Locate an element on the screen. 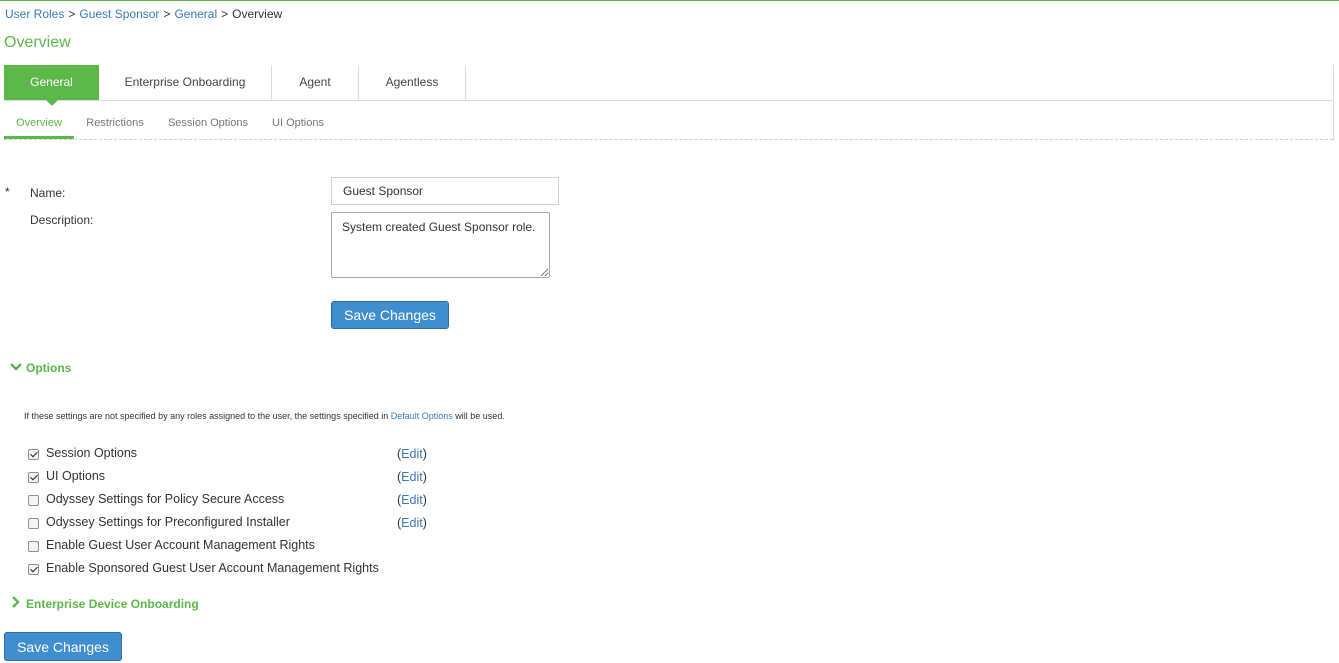  subtab-ui-options: UI Options is located at coordinates (298, 119).